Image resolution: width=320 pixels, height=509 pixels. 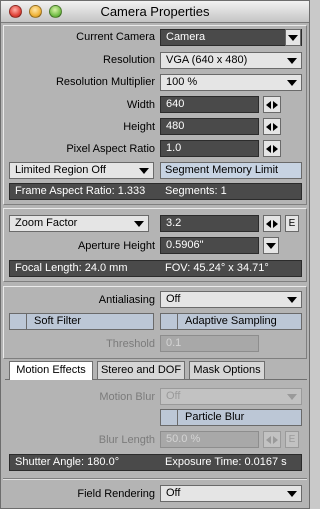 I want to click on segment-memory-limit-label: Segment Memory Limit, so click(x=222, y=170).